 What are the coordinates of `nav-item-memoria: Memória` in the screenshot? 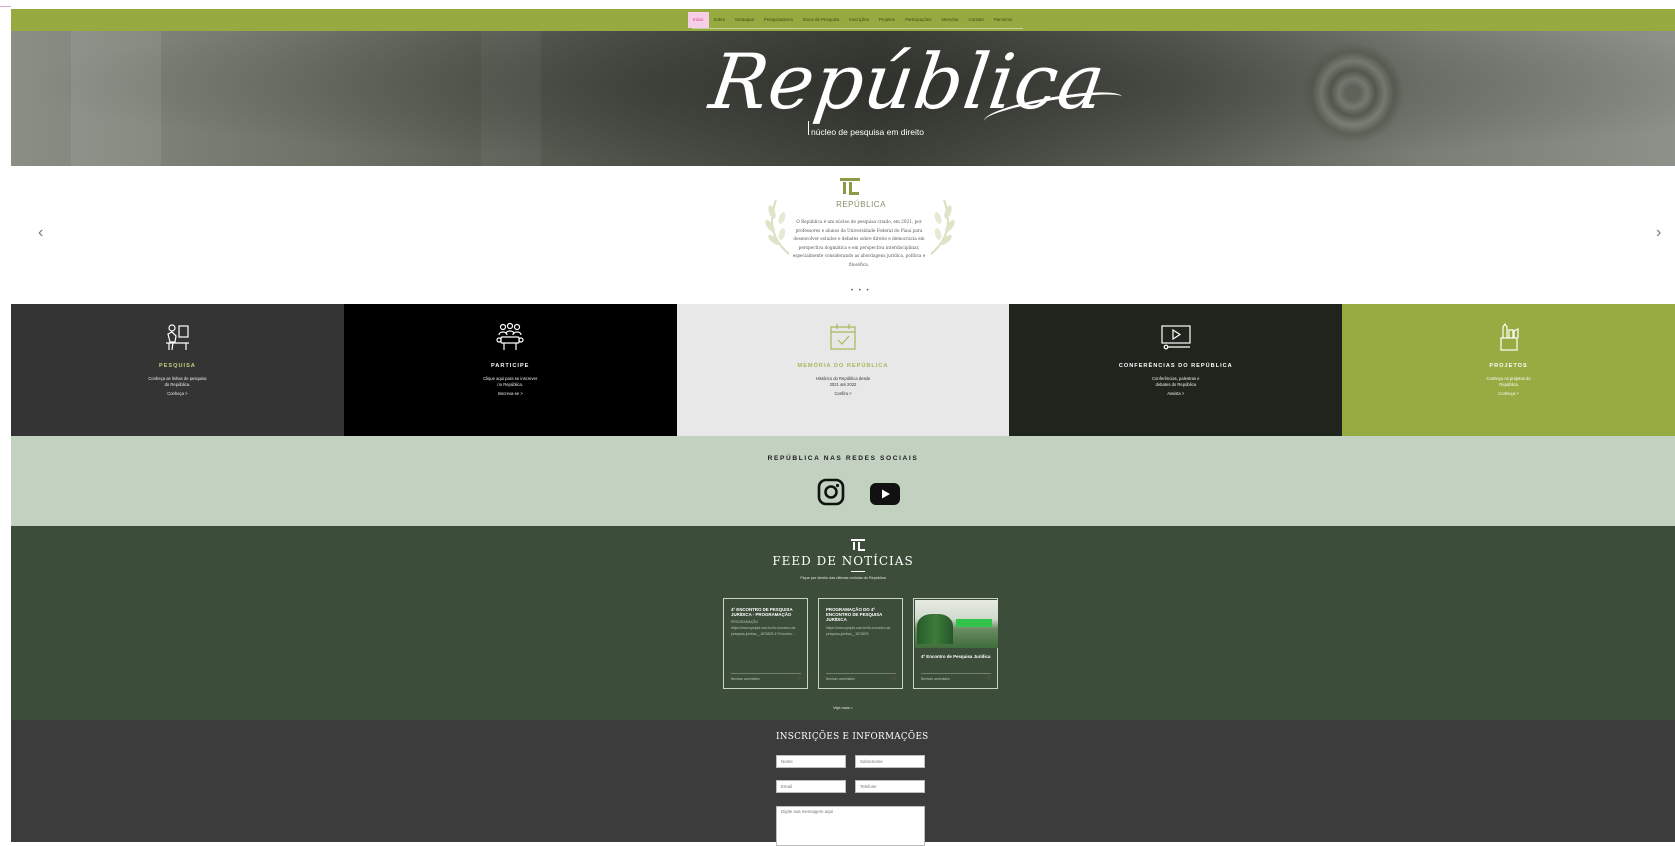 It's located at (949, 20).